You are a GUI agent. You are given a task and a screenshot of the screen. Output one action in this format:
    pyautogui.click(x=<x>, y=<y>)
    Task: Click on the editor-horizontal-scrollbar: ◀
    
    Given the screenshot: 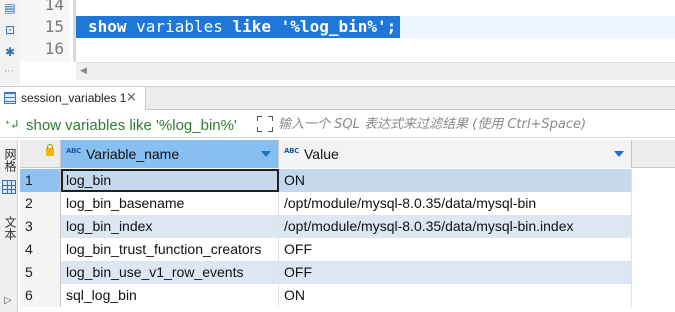 What is the action you would take?
    pyautogui.click(x=375, y=71)
    